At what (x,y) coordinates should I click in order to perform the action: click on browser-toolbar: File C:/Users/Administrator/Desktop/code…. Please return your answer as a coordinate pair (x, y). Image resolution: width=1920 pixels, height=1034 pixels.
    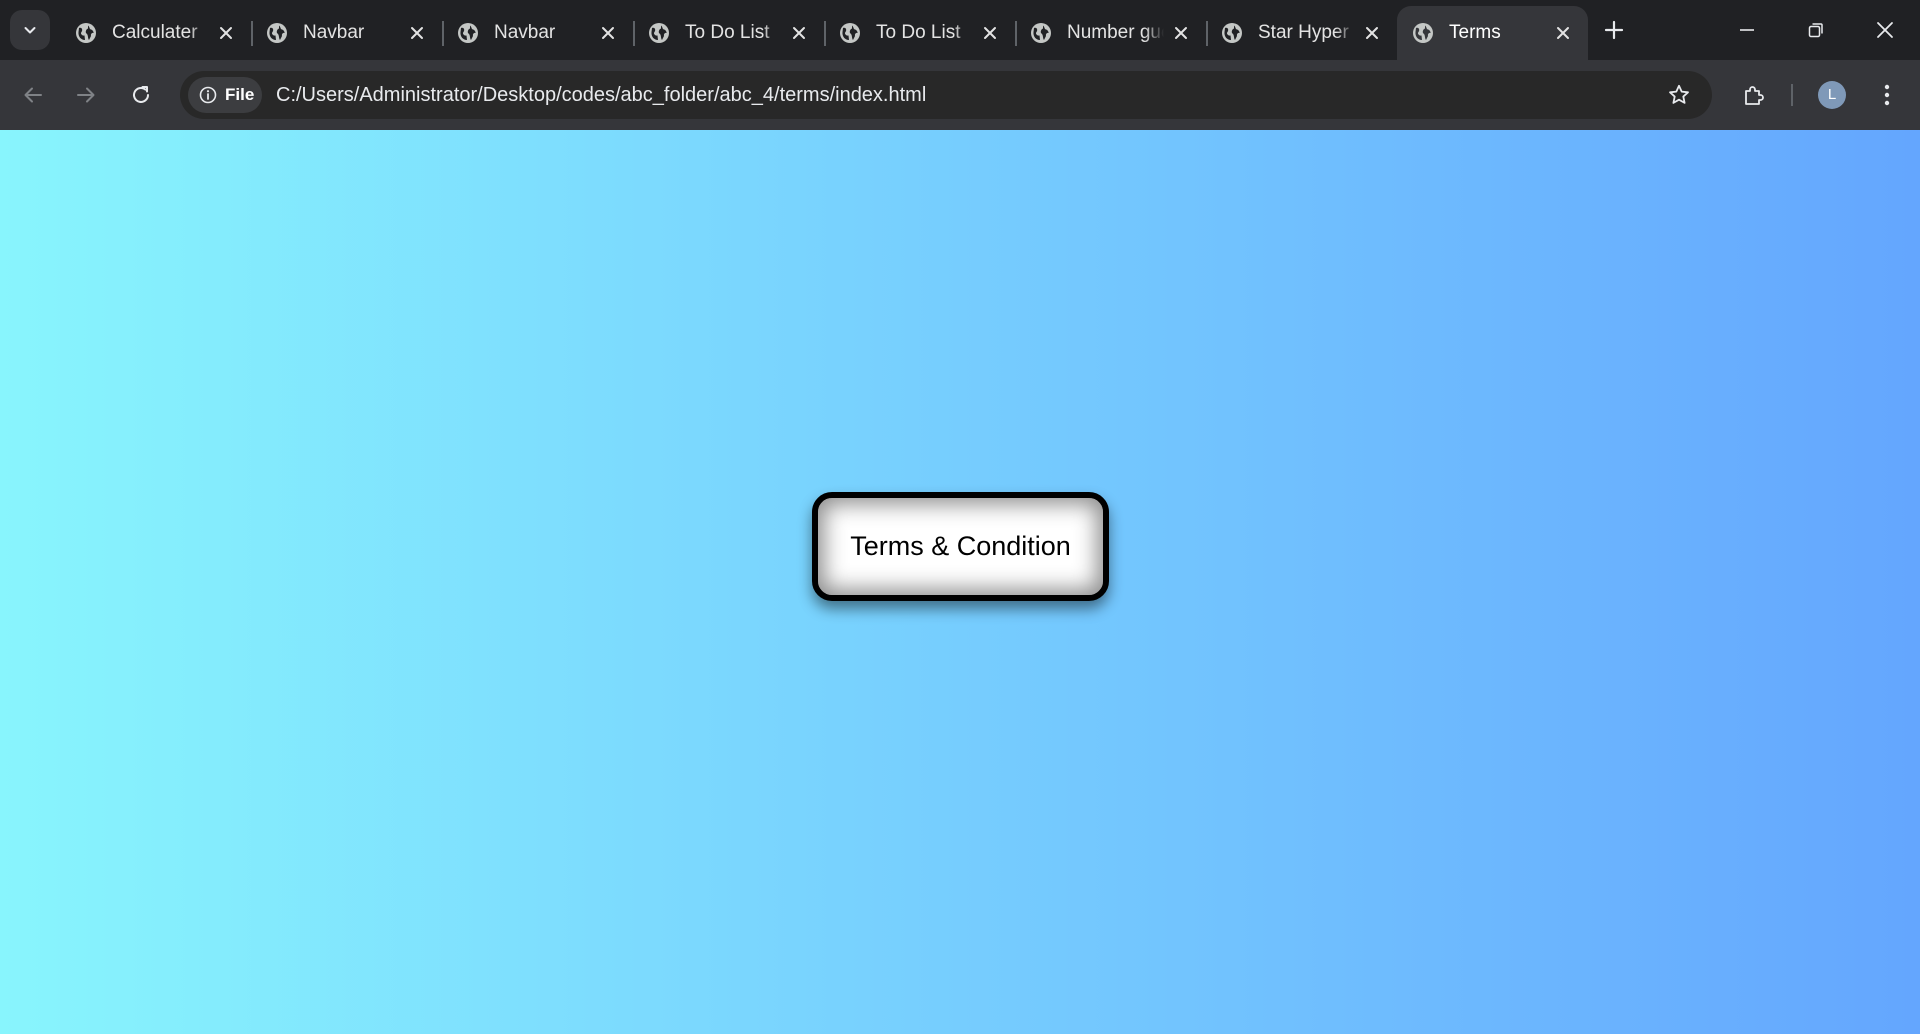
    Looking at the image, I should click on (960, 95).